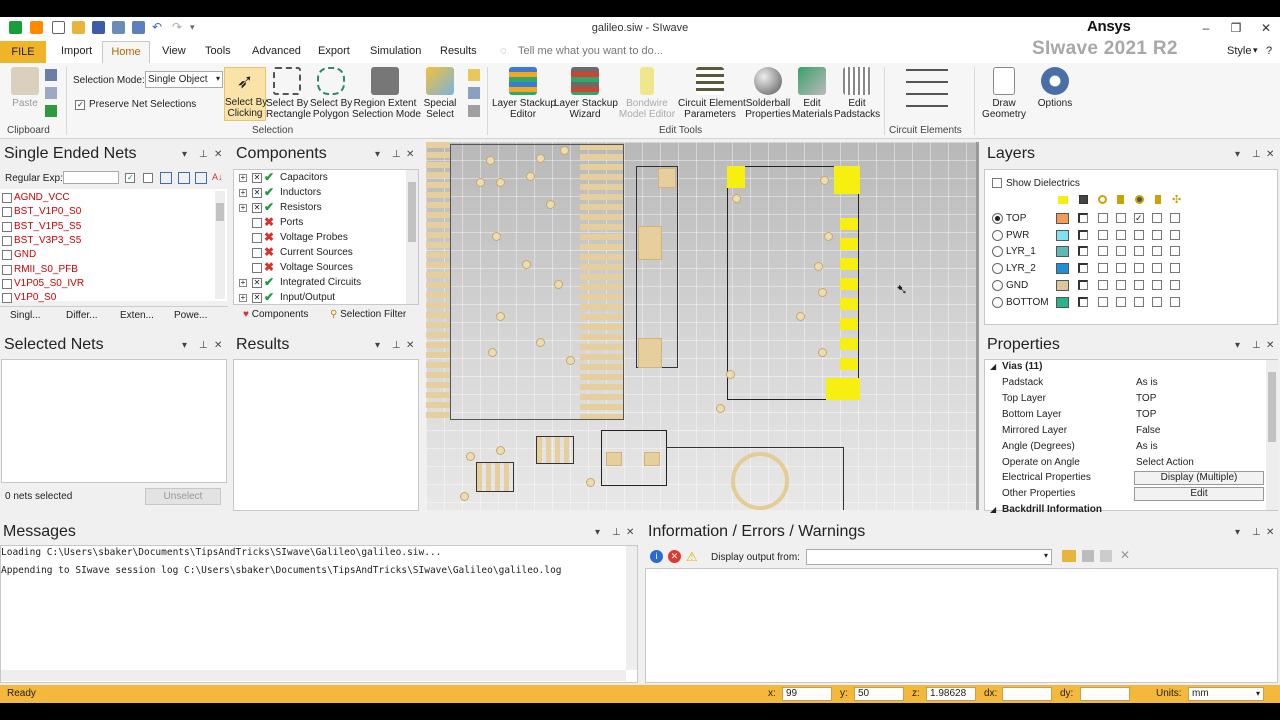  I want to click on tab-simulation: Simulation, so click(395, 51).